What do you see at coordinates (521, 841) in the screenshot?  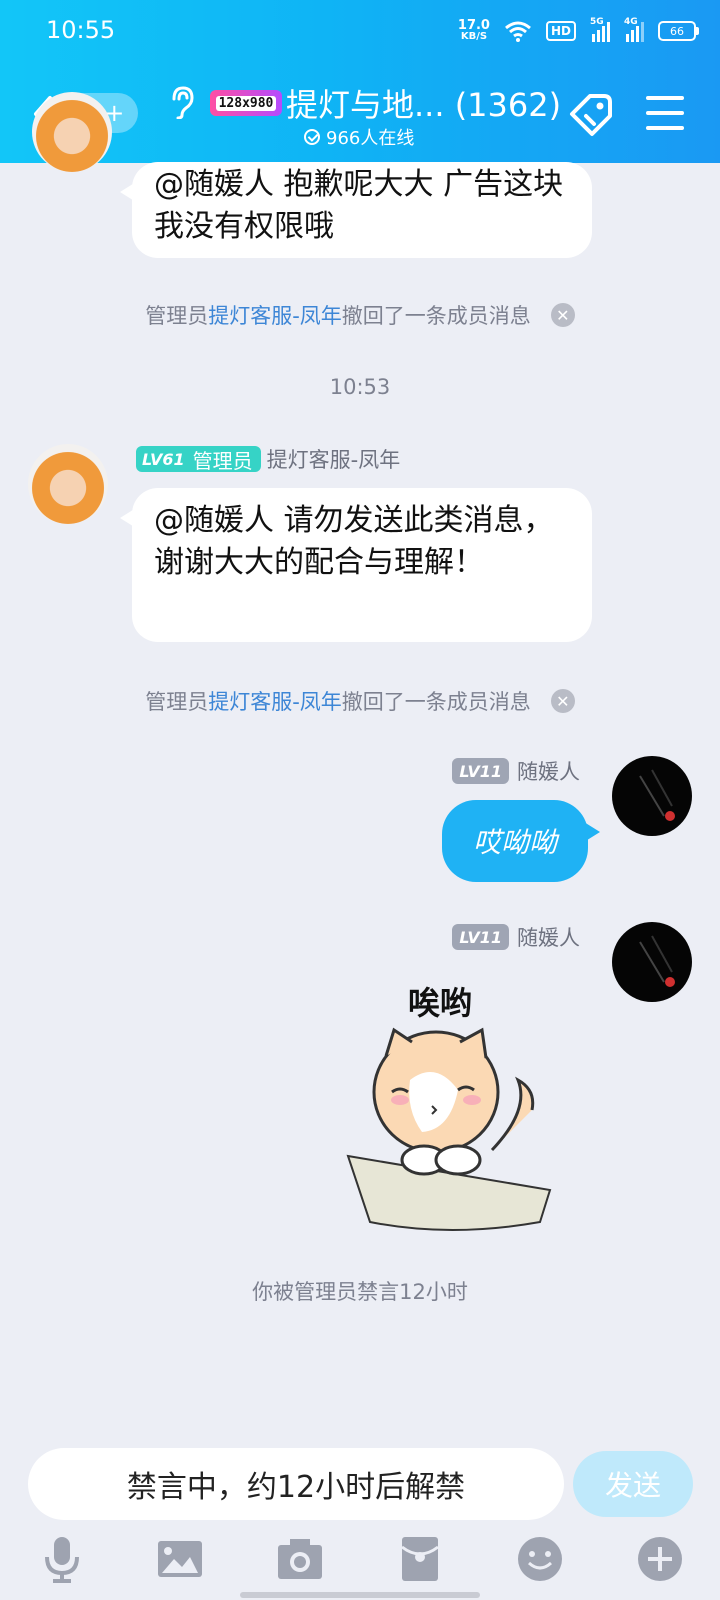 I see `message-bubble-self: 哎呦呦` at bounding box center [521, 841].